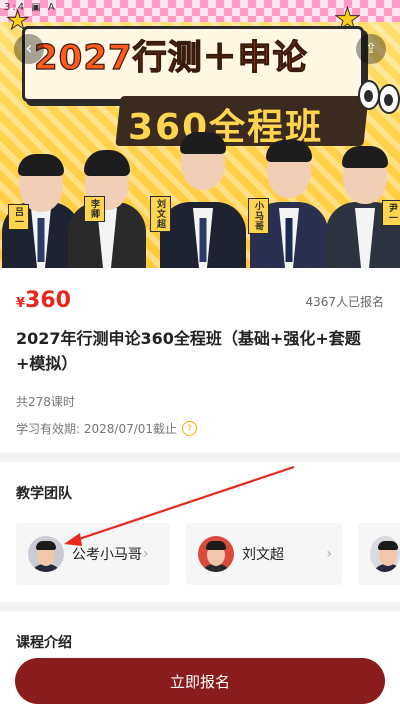  I want to click on share-icon: ⇪, so click(371, 49).